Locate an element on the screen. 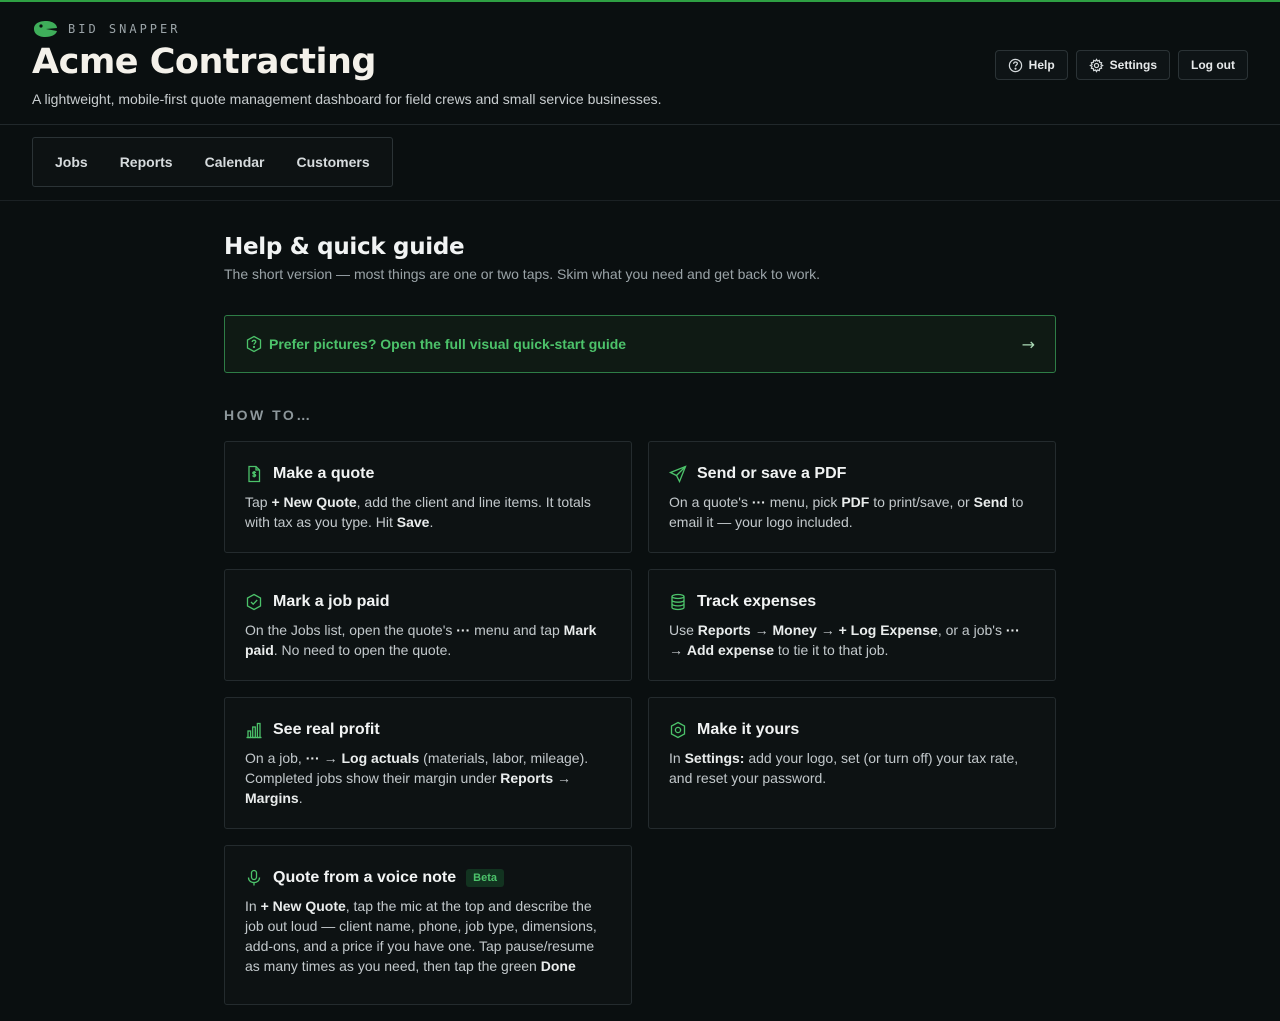  header-actions: Help Settings Log out is located at coordinates (1121, 65).